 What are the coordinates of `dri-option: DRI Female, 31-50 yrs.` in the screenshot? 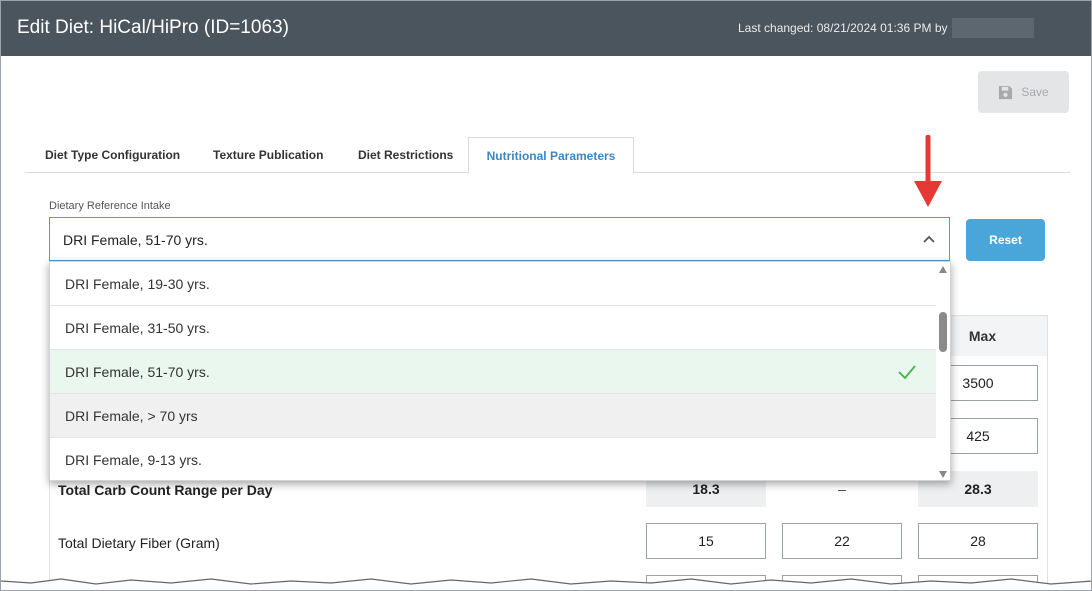 It's located at (493, 328).